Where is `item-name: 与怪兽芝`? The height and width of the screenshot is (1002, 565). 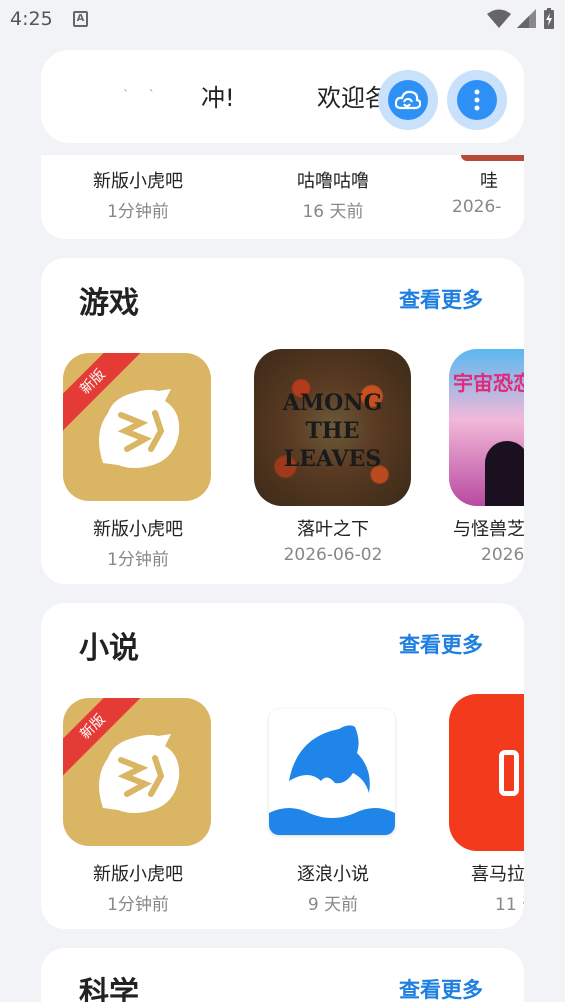 item-name: 与怪兽芝 is located at coordinates (488, 529).